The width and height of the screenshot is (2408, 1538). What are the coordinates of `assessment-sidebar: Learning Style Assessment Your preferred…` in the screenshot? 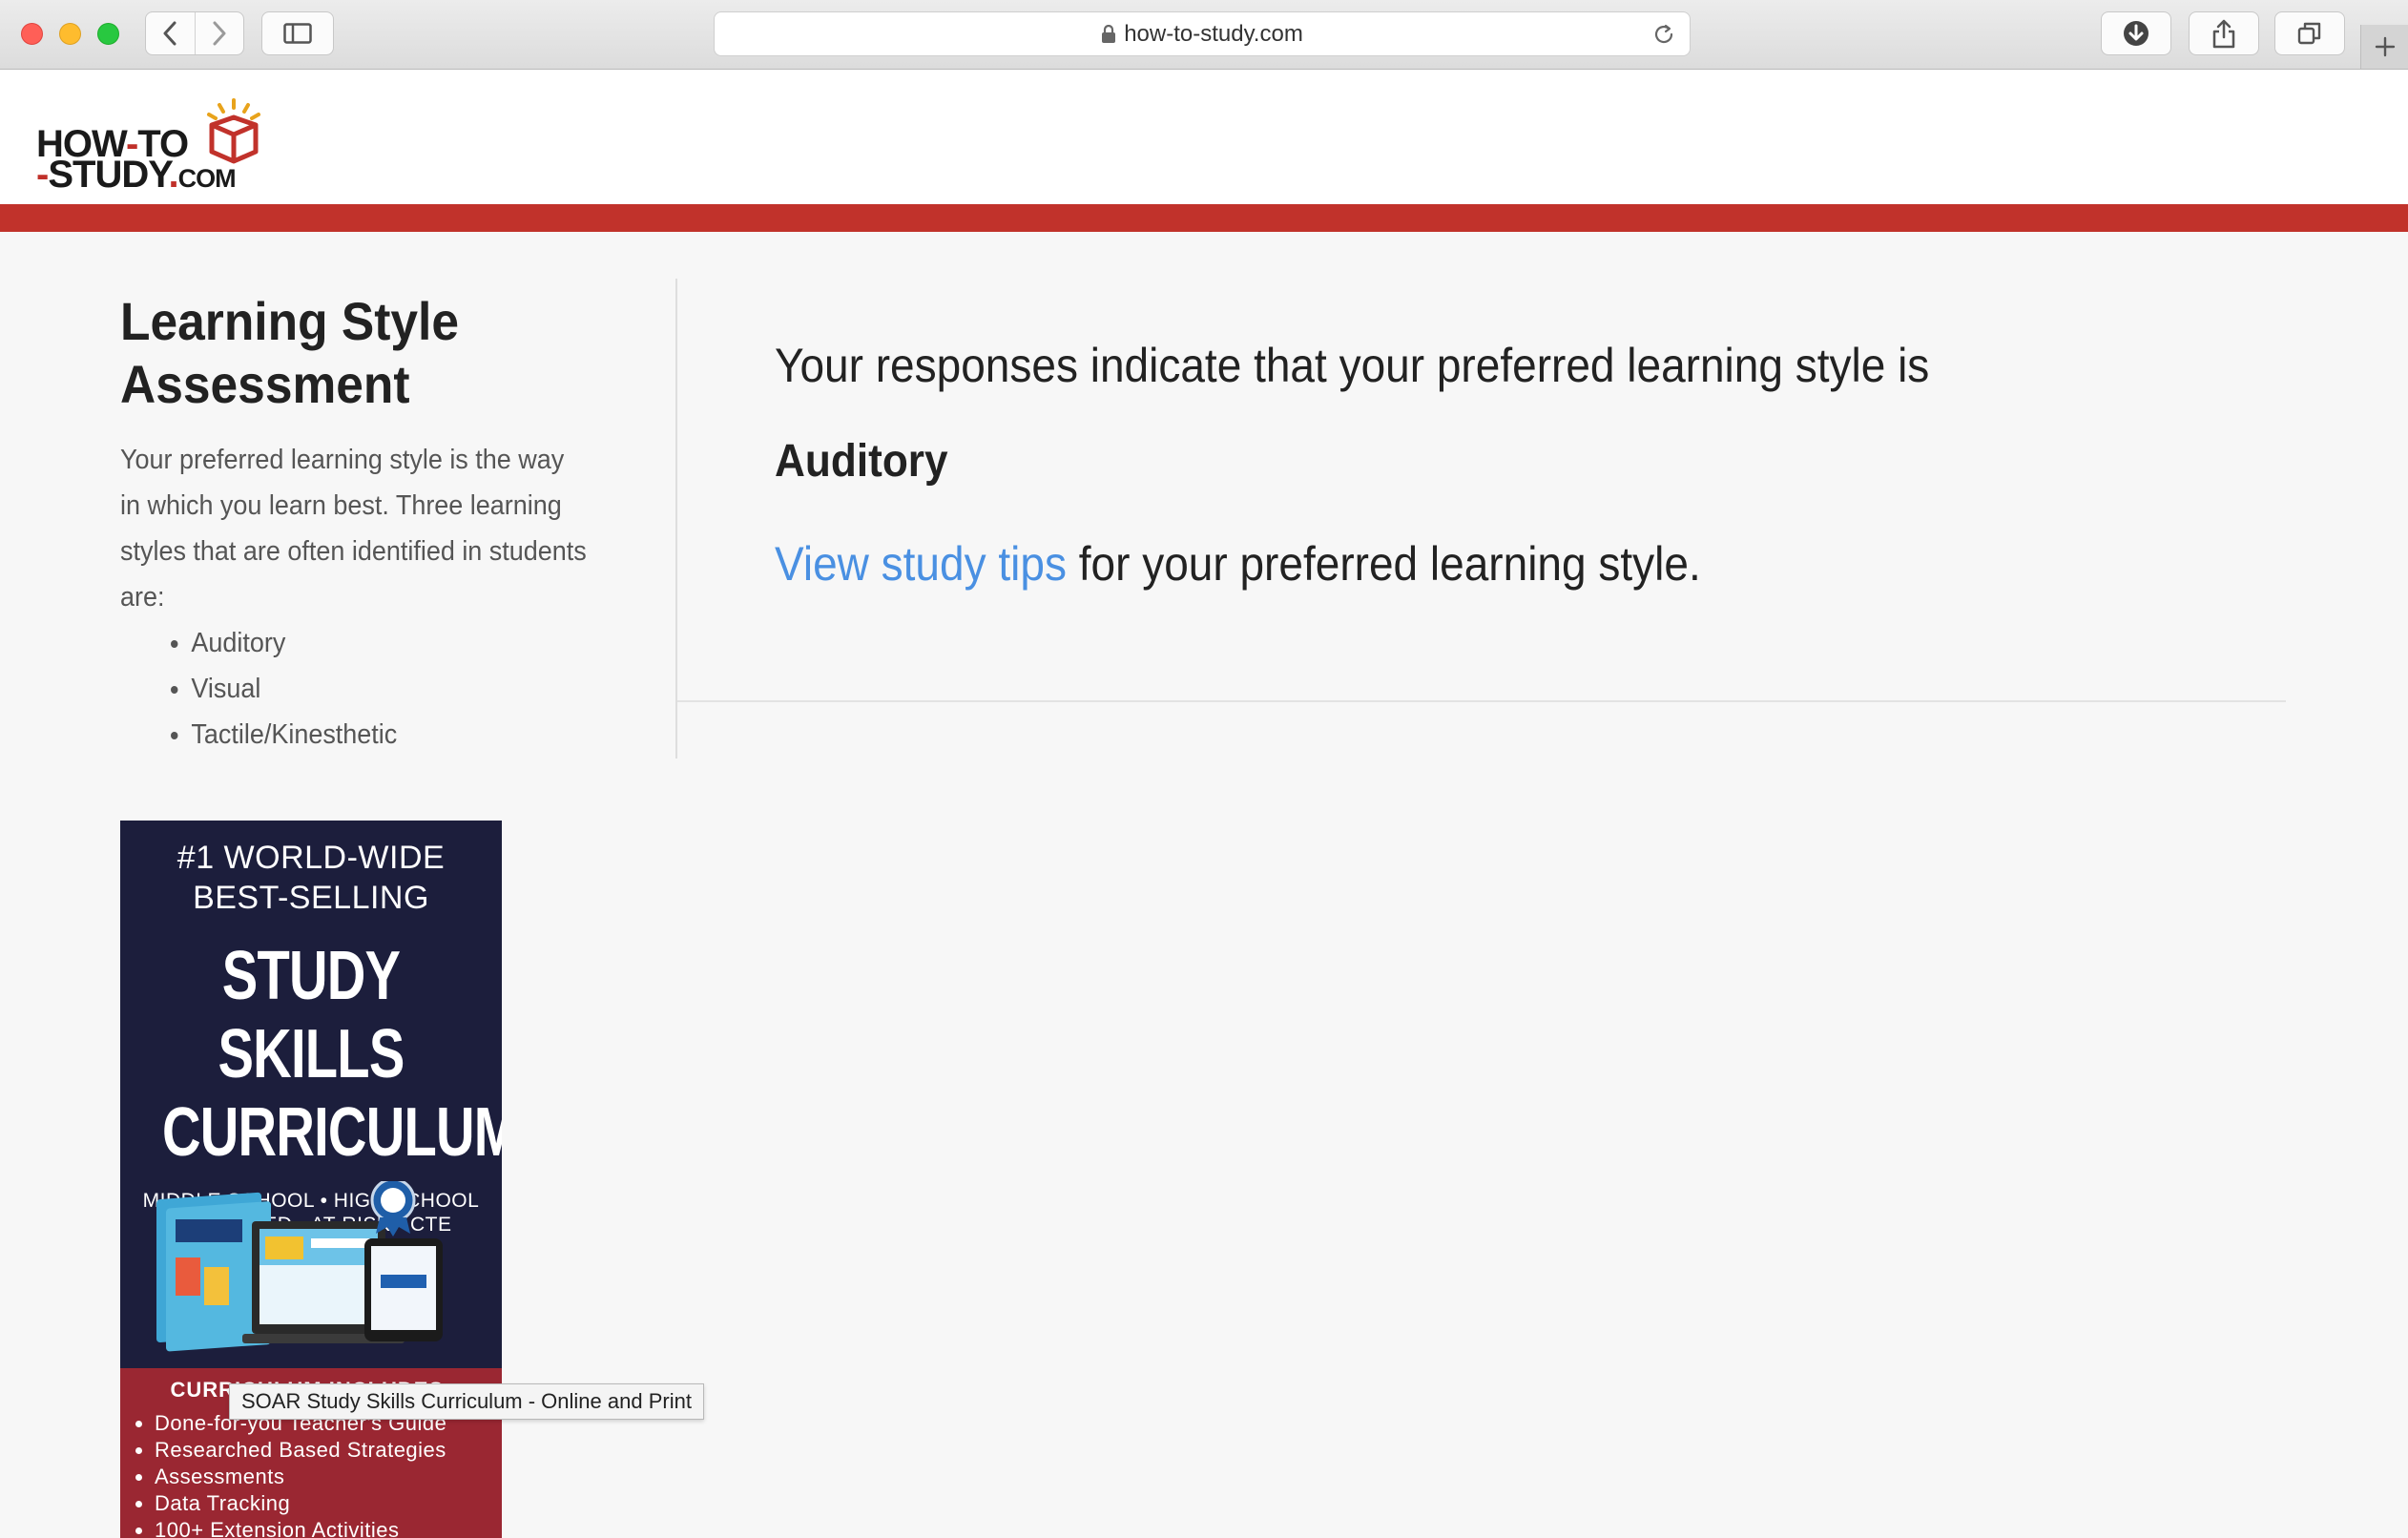 It's located at (397, 517).